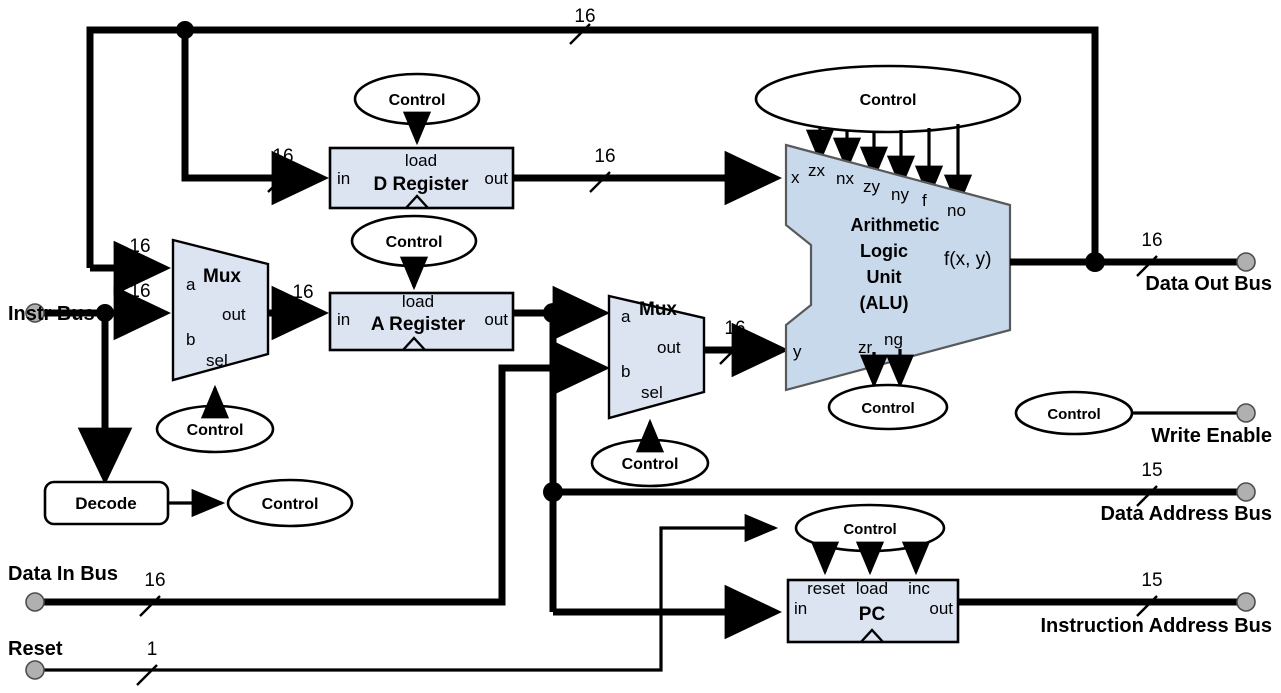  What do you see at coordinates (1246, 262) in the screenshot?
I see `data-out-bus-terminal` at bounding box center [1246, 262].